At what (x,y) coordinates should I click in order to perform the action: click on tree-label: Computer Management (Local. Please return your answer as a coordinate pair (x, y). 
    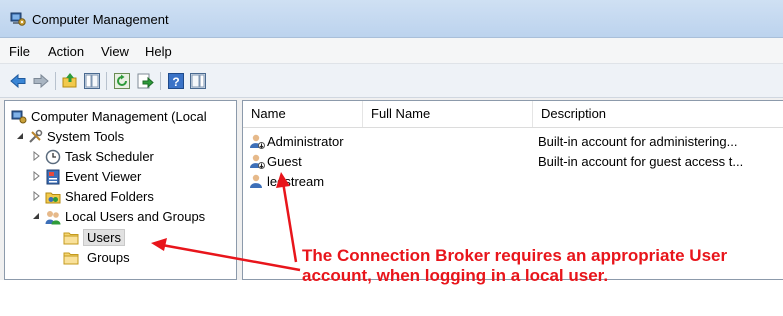
    Looking at the image, I should click on (119, 116).